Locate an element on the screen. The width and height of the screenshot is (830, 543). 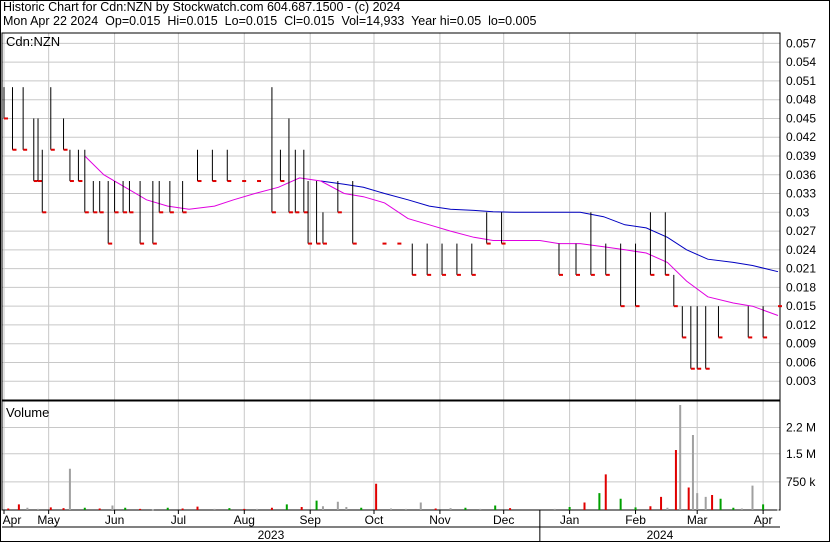
year-label-2023: 2023 is located at coordinates (271, 535).